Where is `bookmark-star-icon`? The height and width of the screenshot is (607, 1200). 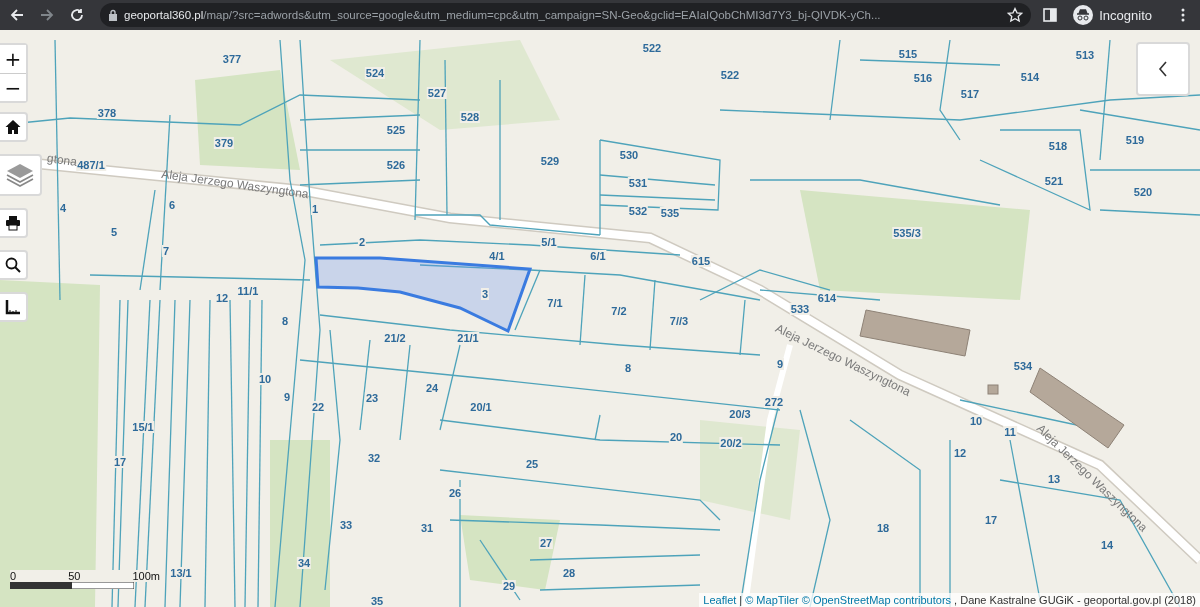 bookmark-star-icon is located at coordinates (1015, 15).